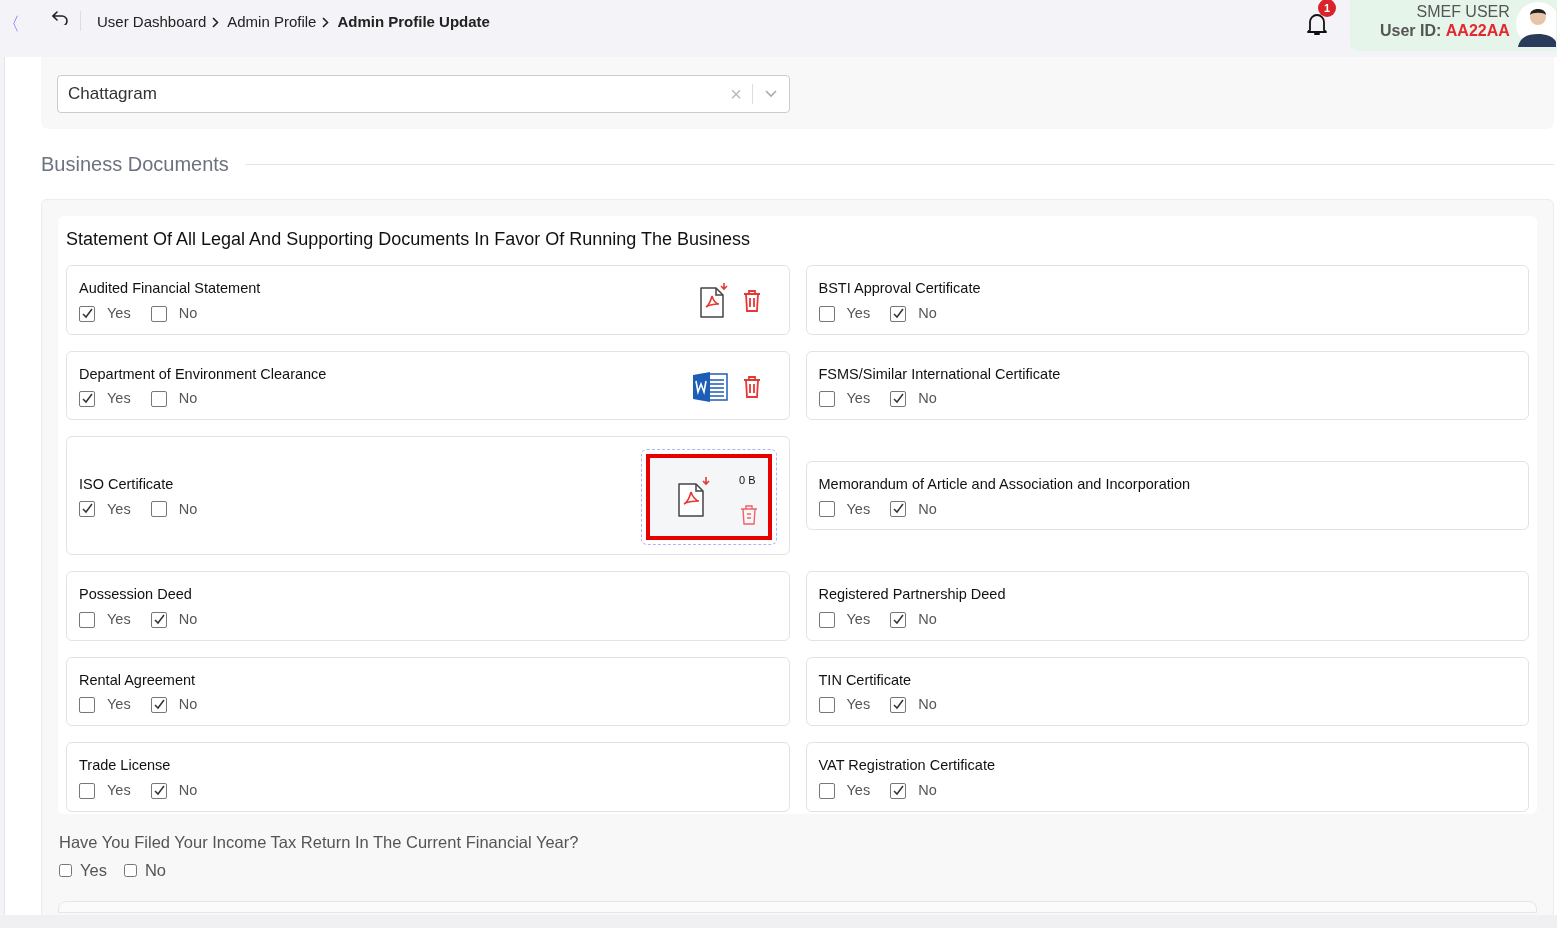 This screenshot has height=928, width=1557. Describe the element at coordinates (319, 842) in the screenshot. I see `question-text: Have You Filed Your Income Tax Return In The Current Financial Year?` at that location.